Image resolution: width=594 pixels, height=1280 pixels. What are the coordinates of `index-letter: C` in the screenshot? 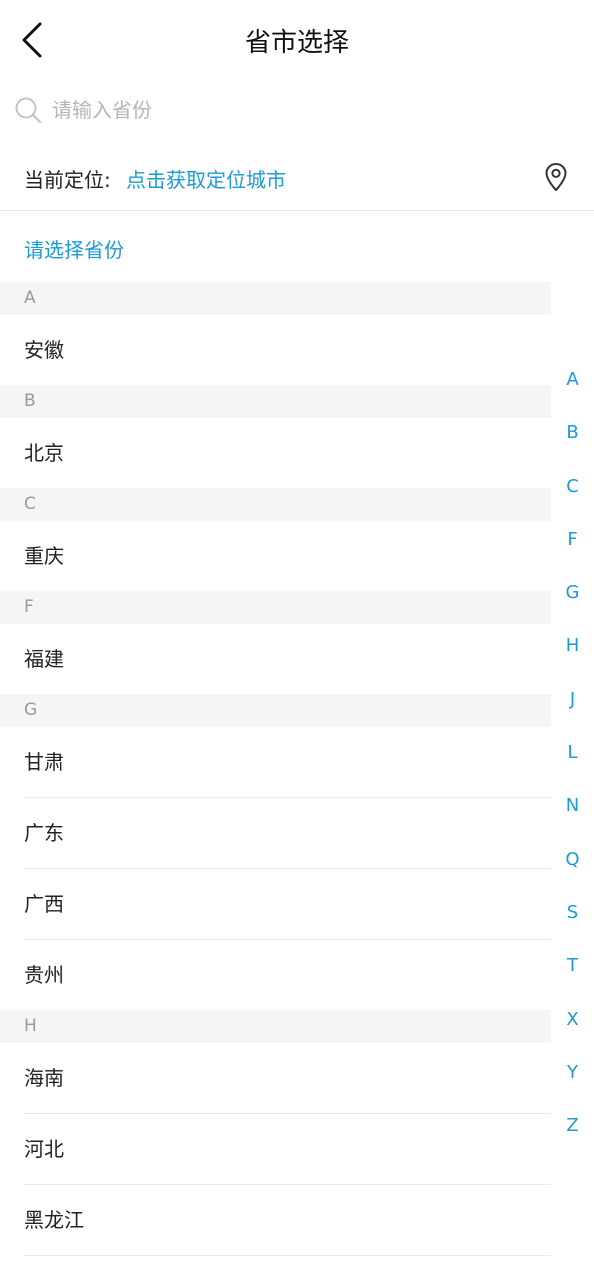 It's located at (572, 486).